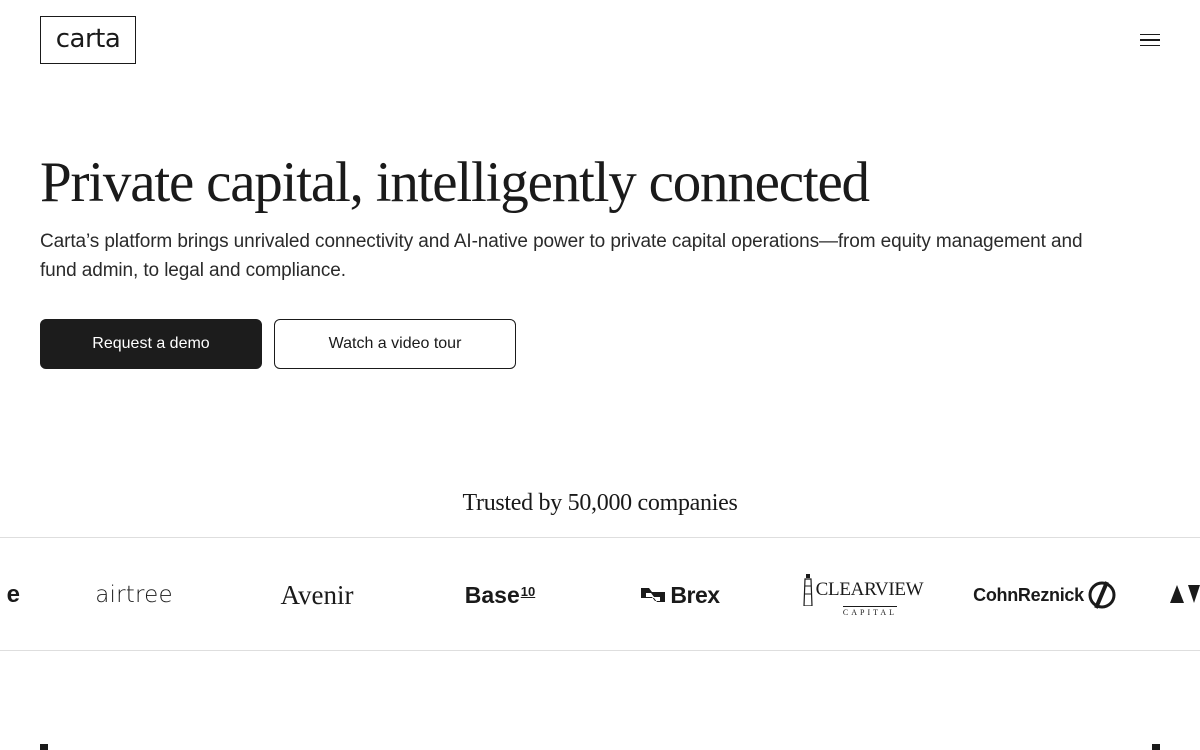 The height and width of the screenshot is (750, 1200). I want to click on next-section-corner-right, so click(1156, 747).